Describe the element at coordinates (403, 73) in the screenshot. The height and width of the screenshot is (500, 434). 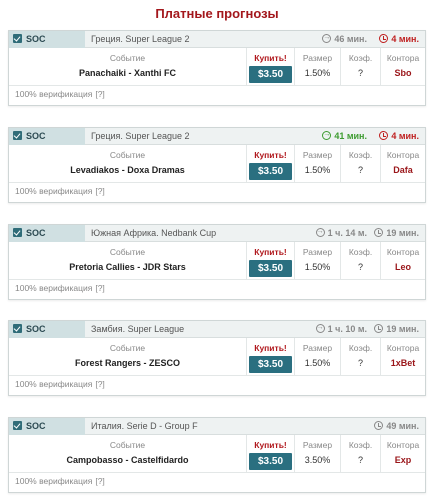
I see `bookmaker-name: Sbo` at that location.